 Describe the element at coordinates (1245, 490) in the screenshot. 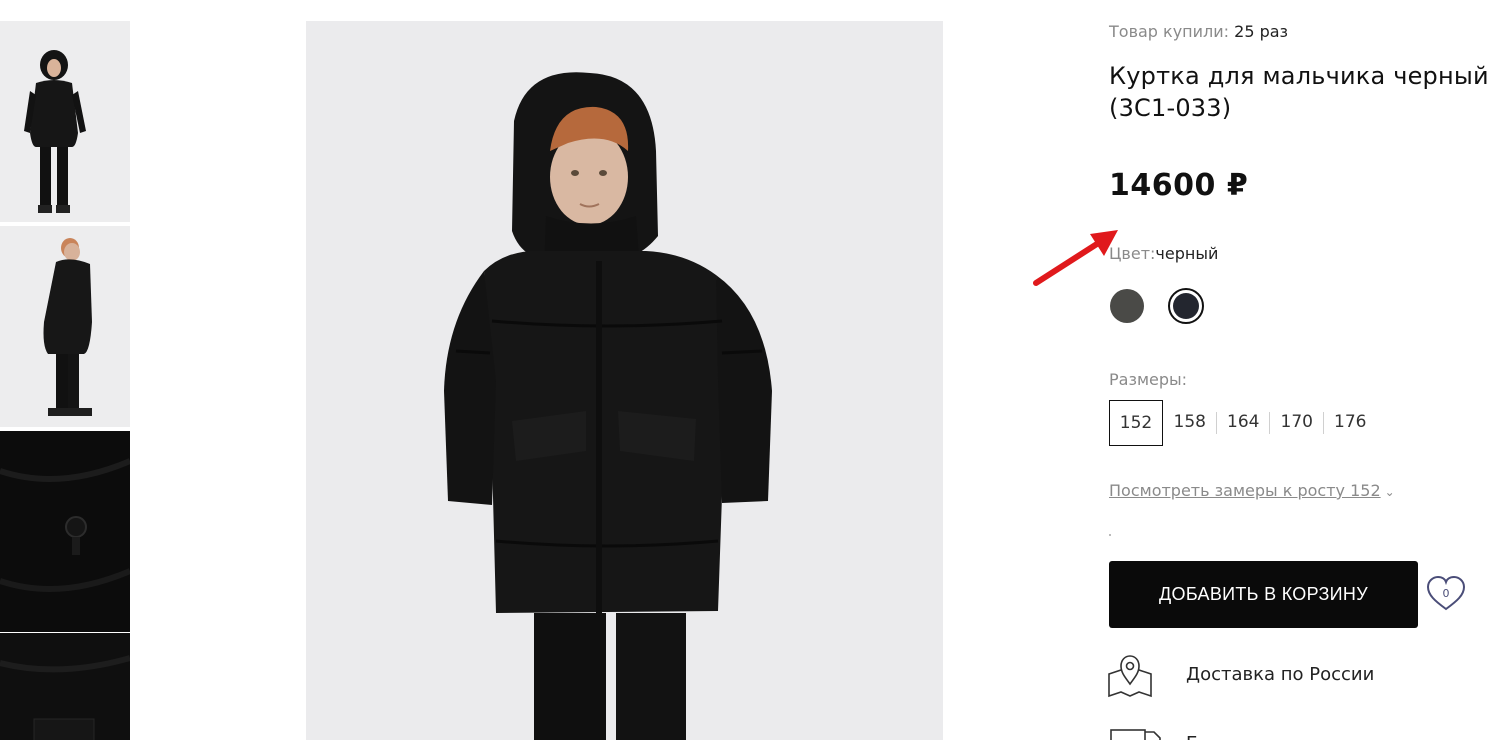

I see `measurements-link-text: Посмотреть замеры к росту 152` at that location.